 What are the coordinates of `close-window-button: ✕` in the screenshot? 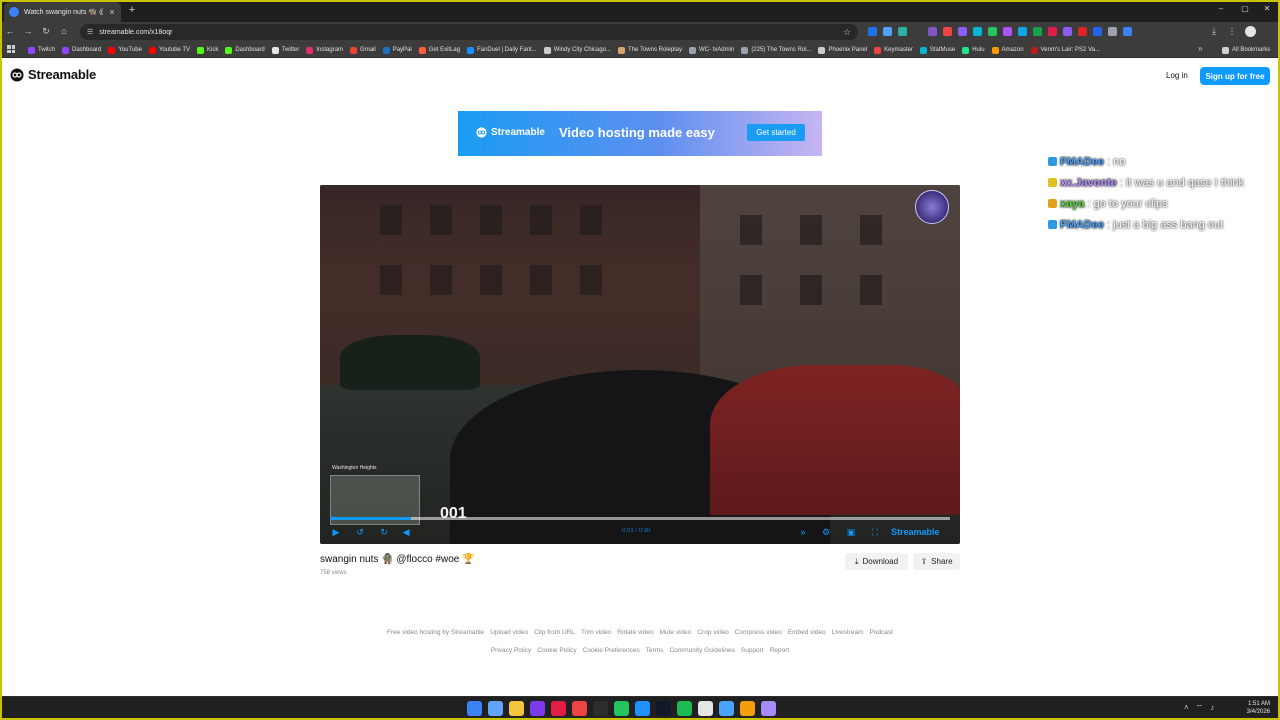 It's located at (1267, 8).